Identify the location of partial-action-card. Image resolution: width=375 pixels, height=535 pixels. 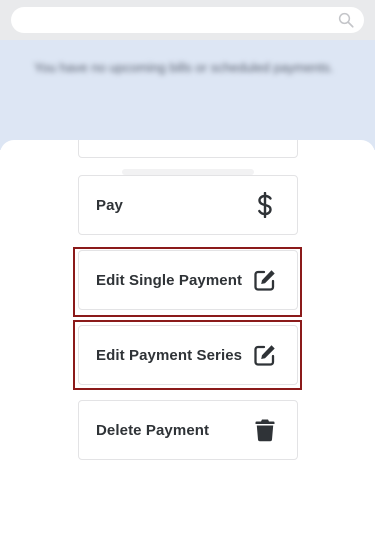
(188, 149).